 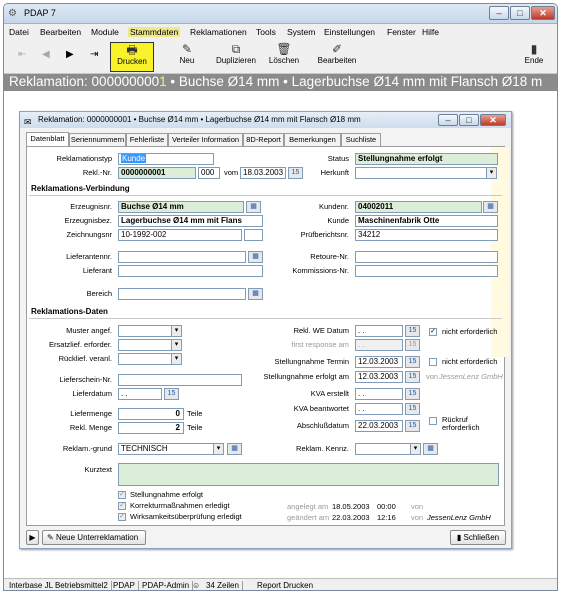 I want to click on menu-einstellungen: Einstellungen, so click(x=349, y=32).